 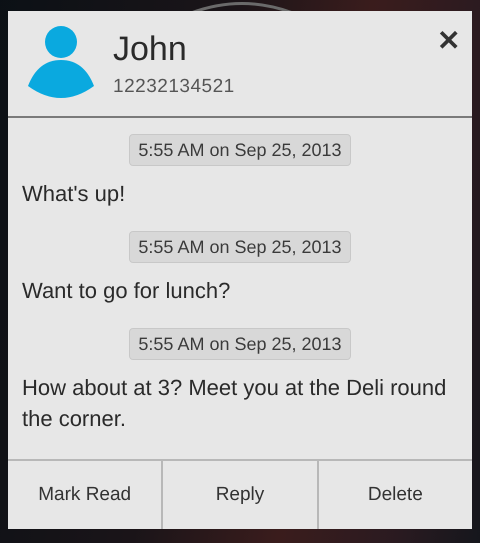 I want to click on message-text: Want to go for lunch?, so click(x=127, y=291).